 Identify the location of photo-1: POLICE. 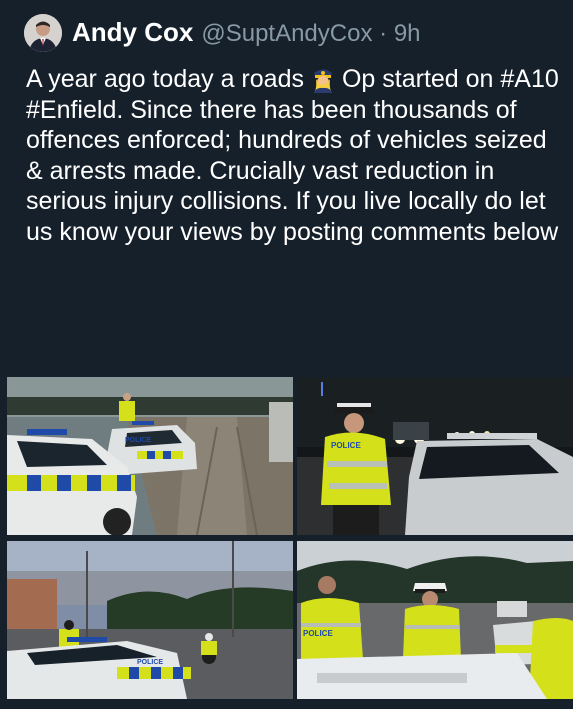
(150, 456).